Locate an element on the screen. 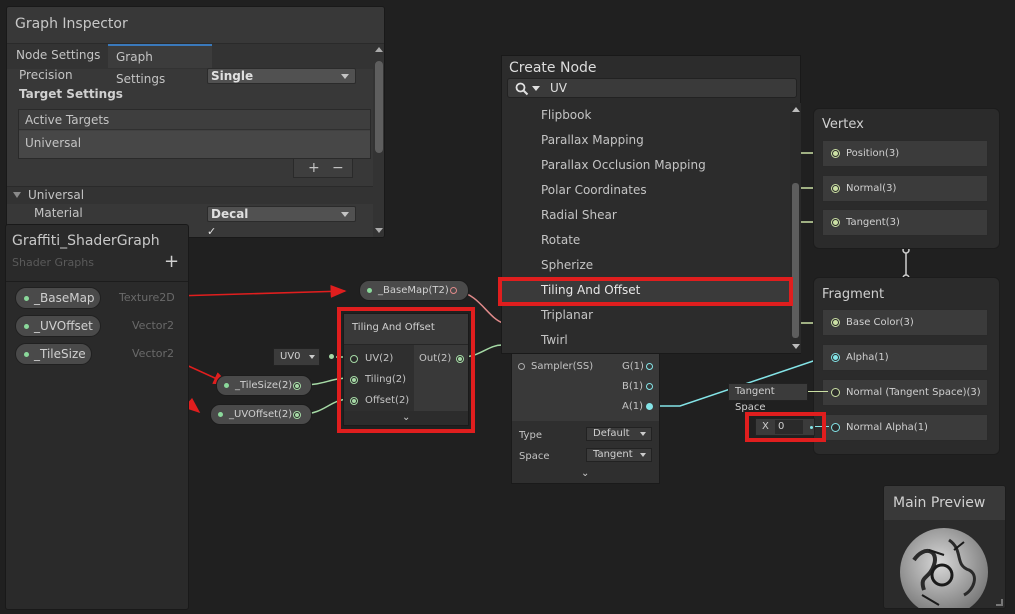 This screenshot has width=1015, height=614. uvoffset-node: _UVOffset(2) is located at coordinates (261, 414).